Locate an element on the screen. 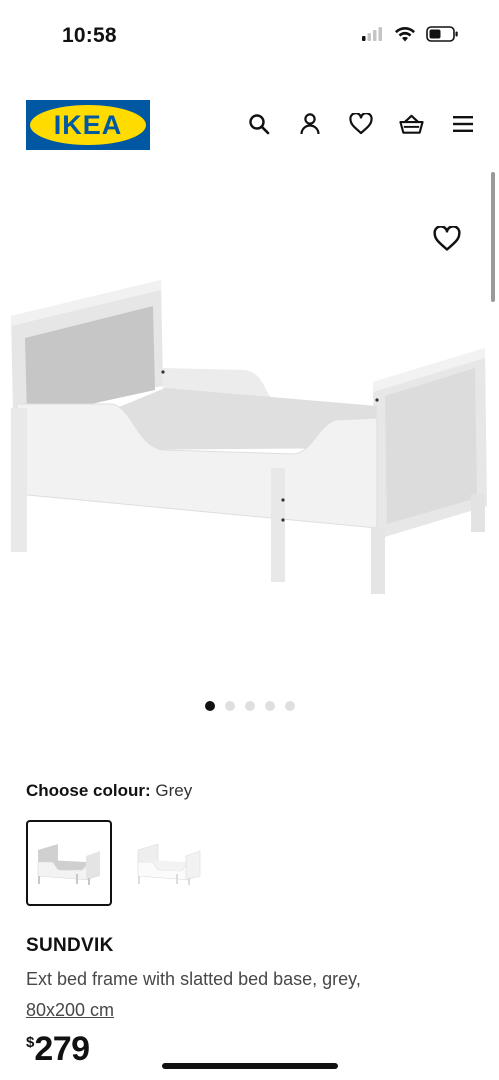  favorite-button is located at coordinates (447, 239).